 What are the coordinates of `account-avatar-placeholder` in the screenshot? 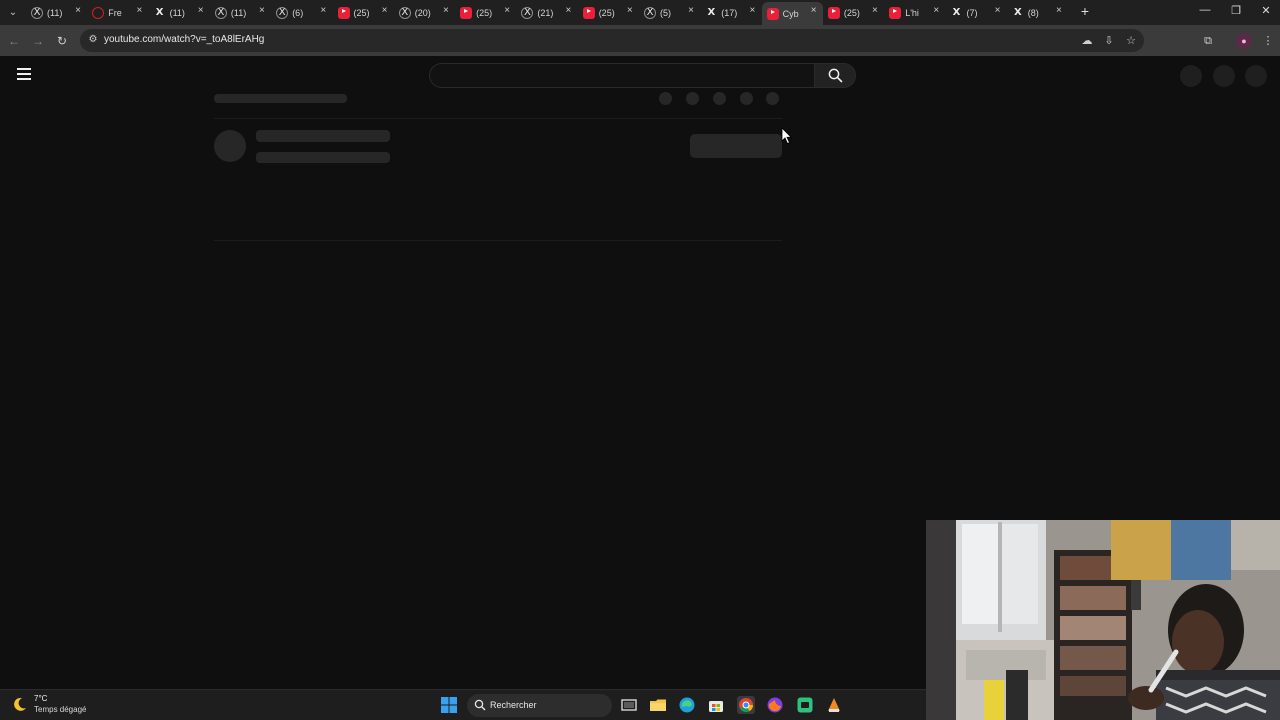 It's located at (1256, 76).